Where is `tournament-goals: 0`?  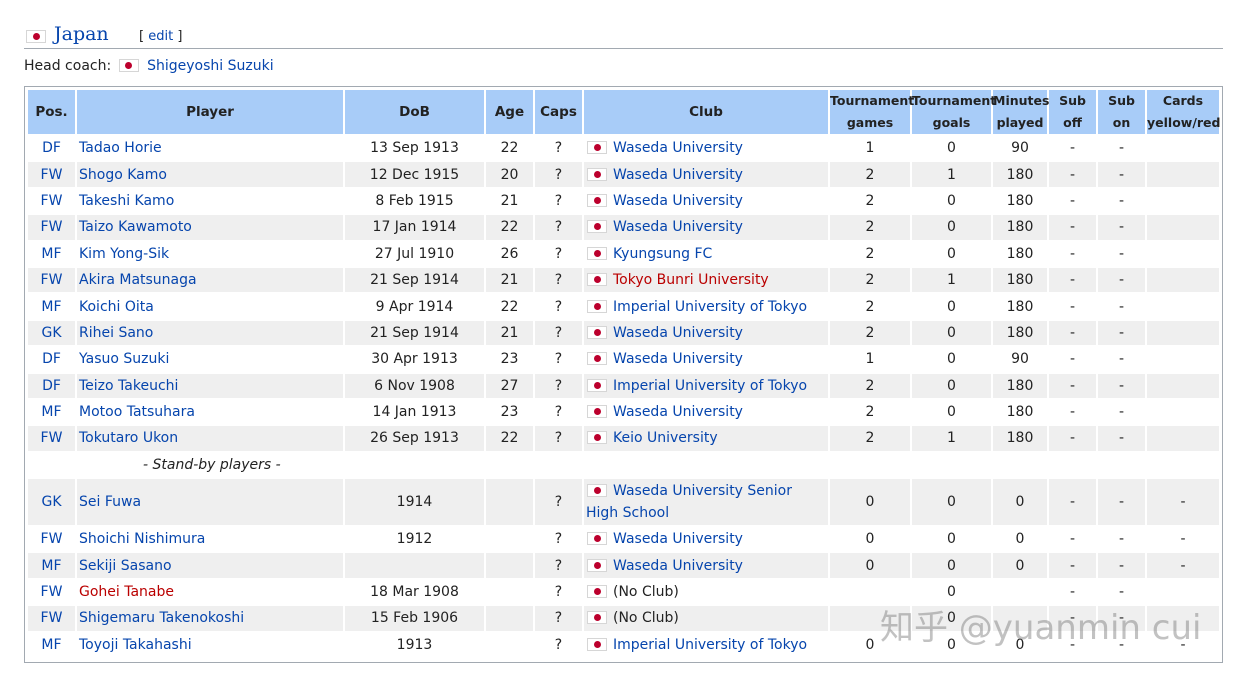
tournament-goals: 0 is located at coordinates (951, 385).